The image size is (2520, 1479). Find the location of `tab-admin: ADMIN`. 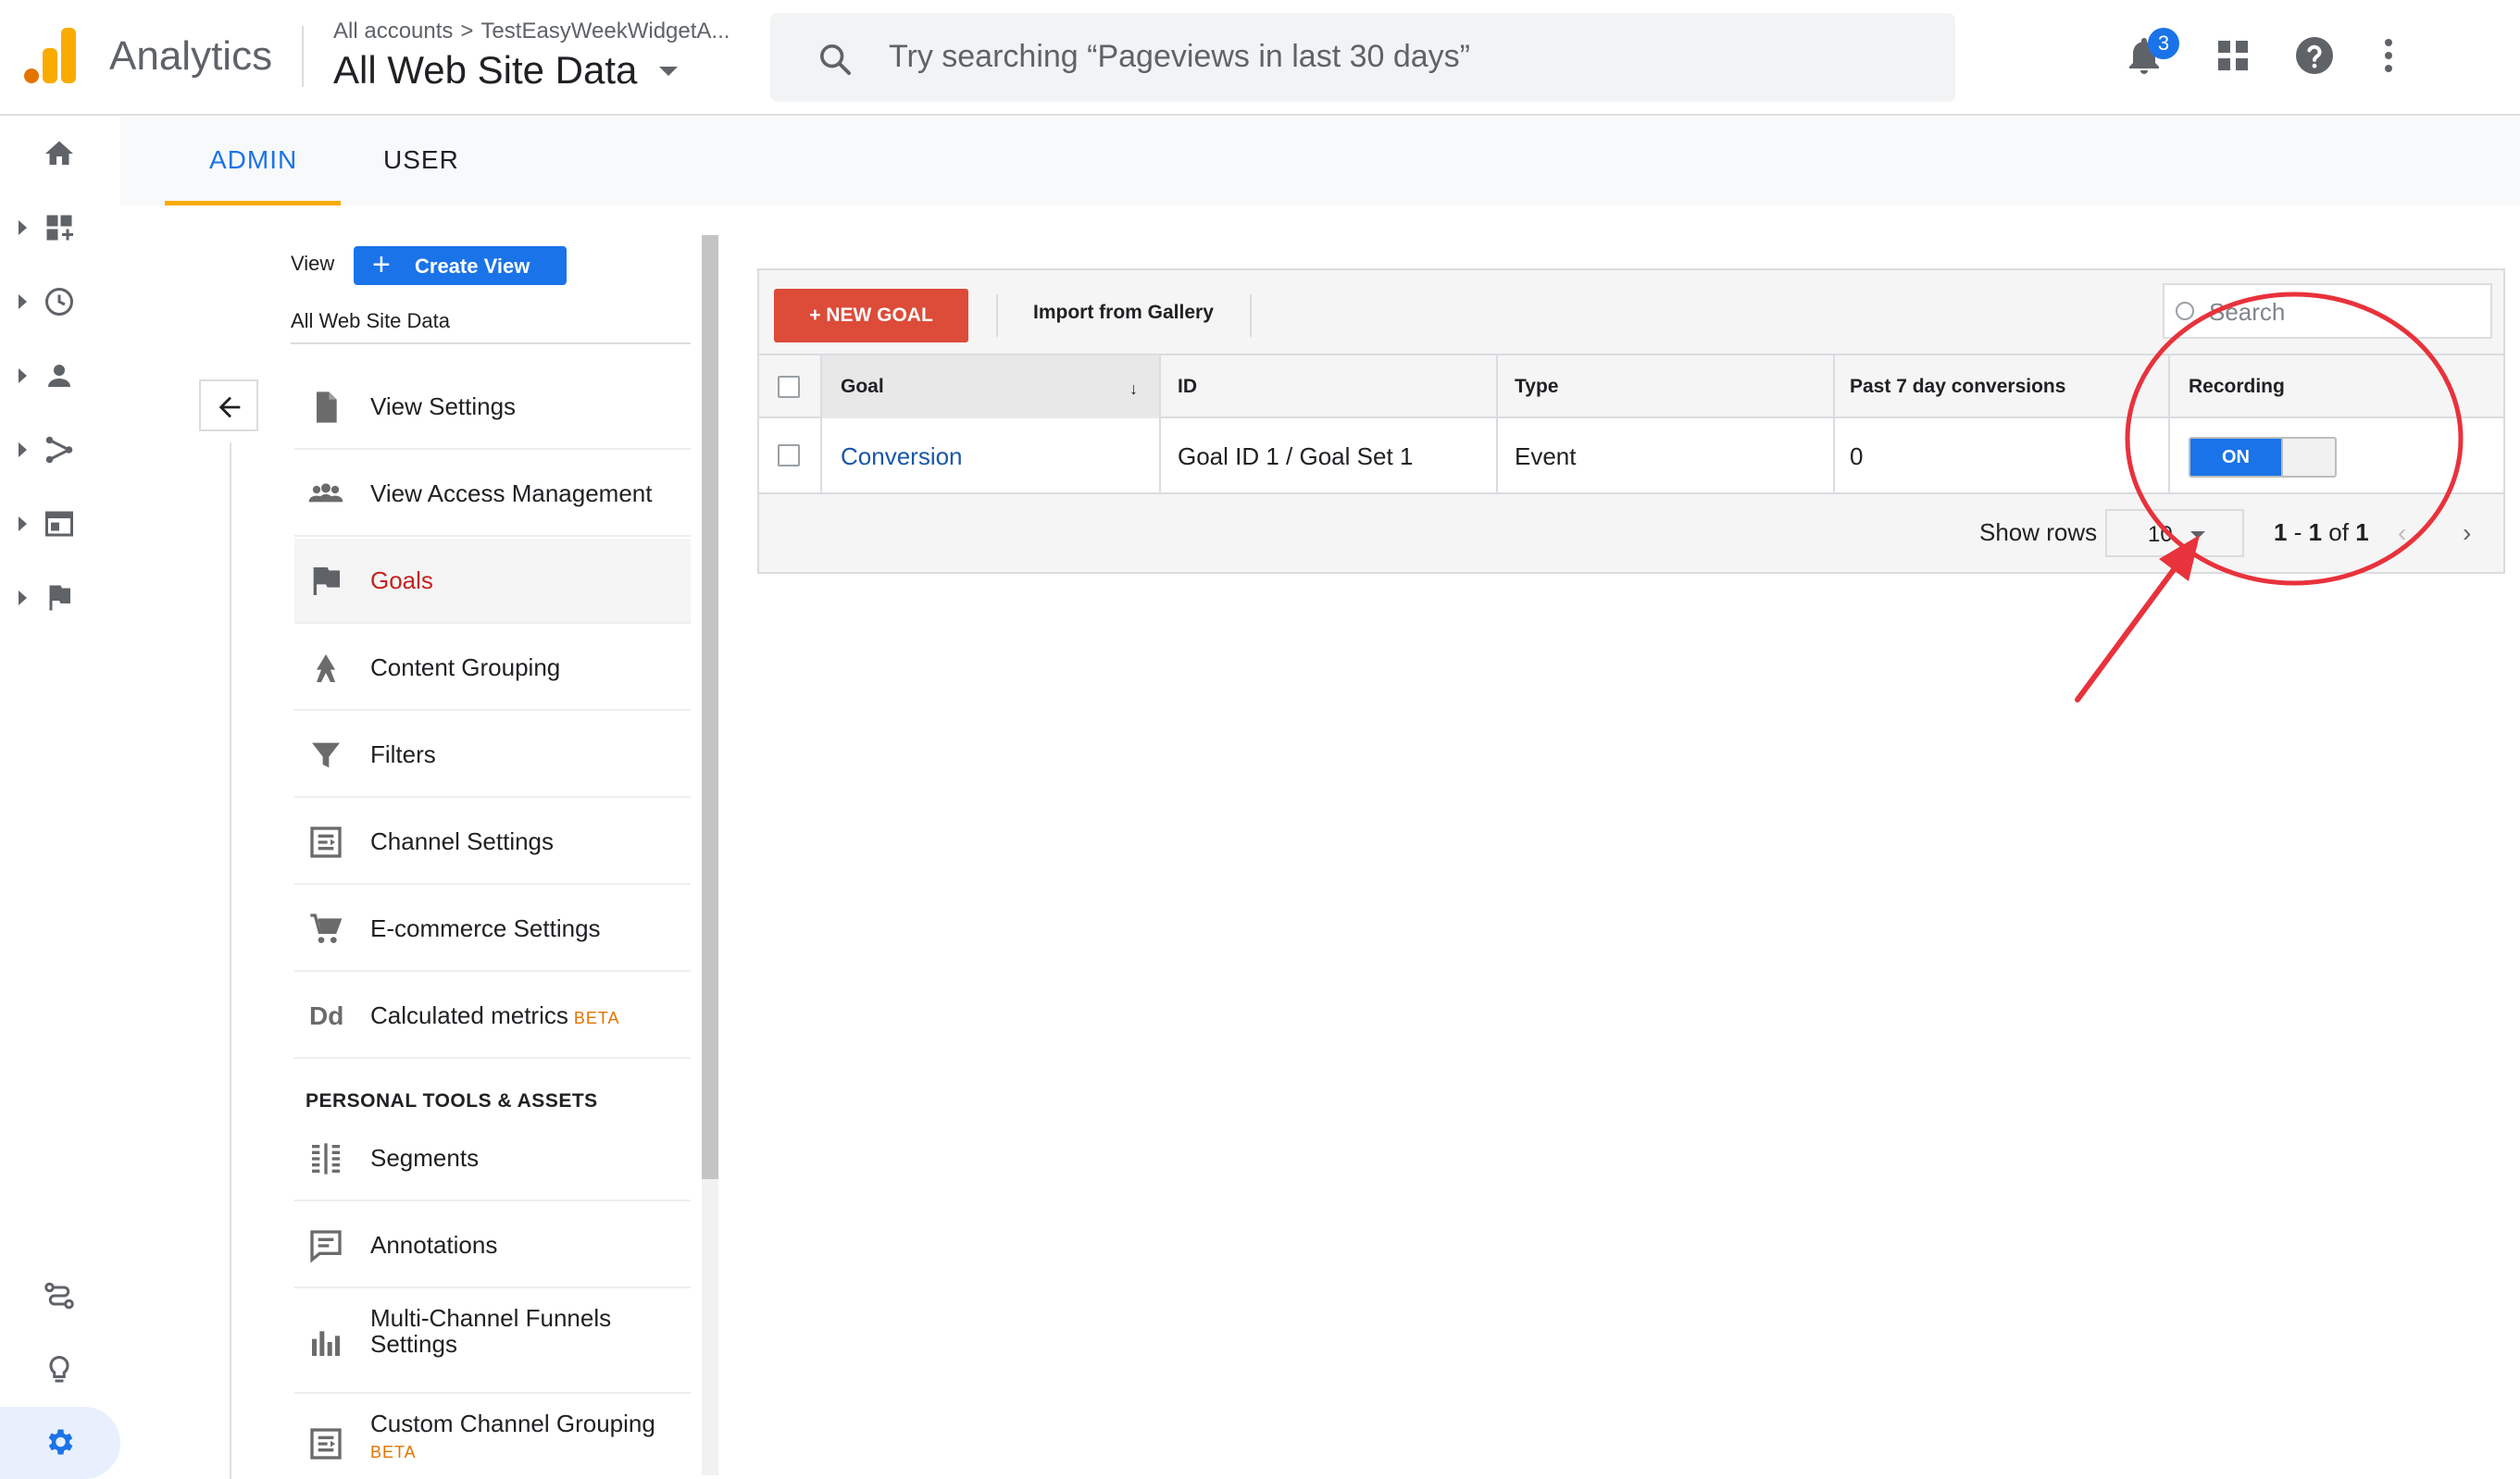

tab-admin: ADMIN is located at coordinates (253, 160).